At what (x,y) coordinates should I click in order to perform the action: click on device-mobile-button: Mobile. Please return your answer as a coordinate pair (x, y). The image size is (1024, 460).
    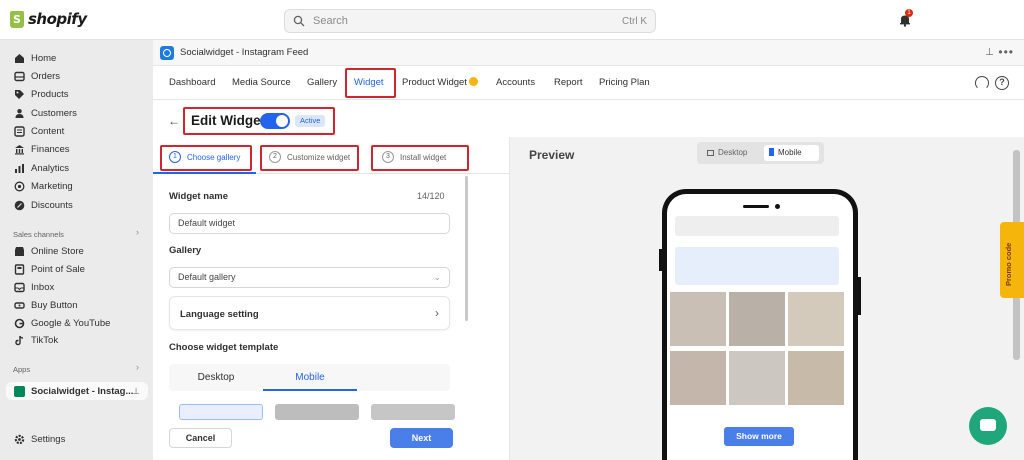
    Looking at the image, I should click on (791, 153).